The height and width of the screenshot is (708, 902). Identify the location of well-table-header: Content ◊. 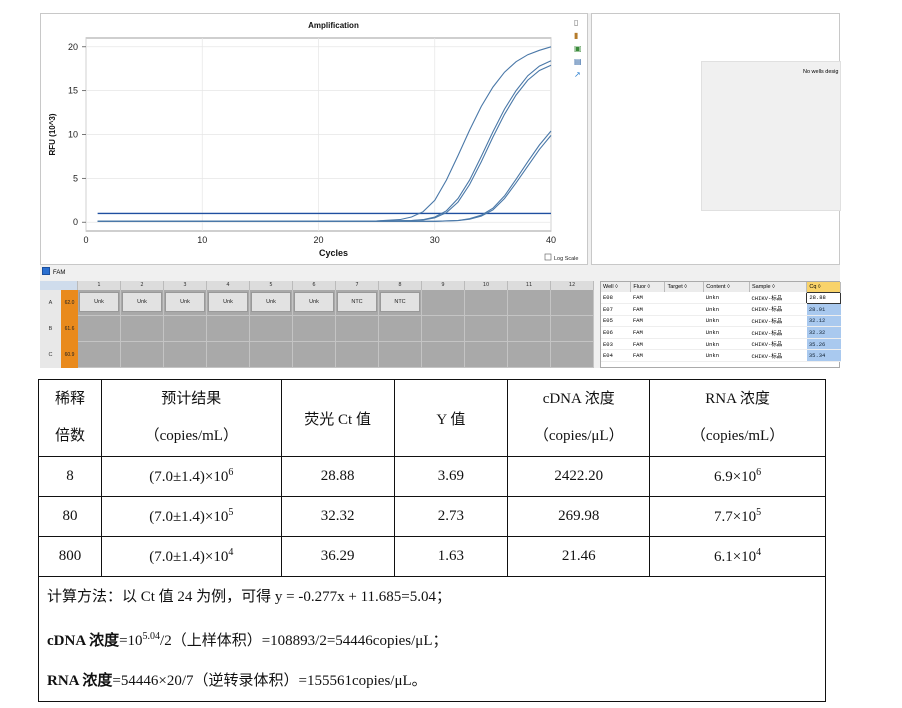
(726, 287).